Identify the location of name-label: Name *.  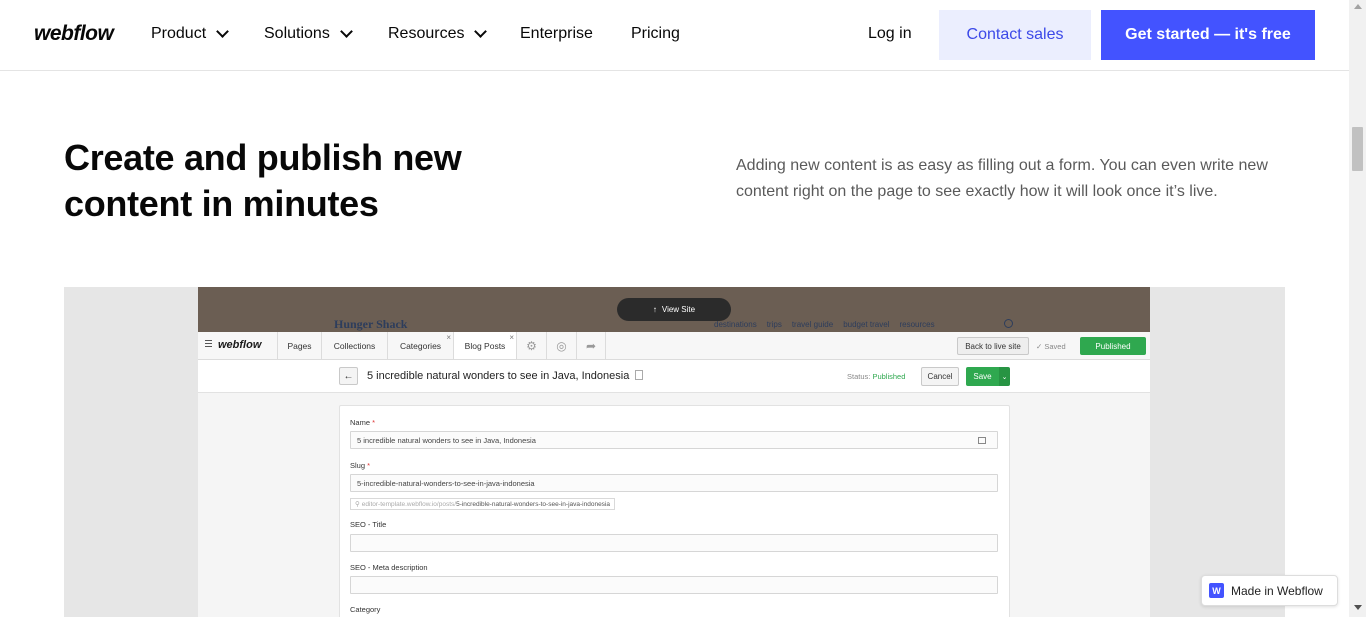
(362, 422).